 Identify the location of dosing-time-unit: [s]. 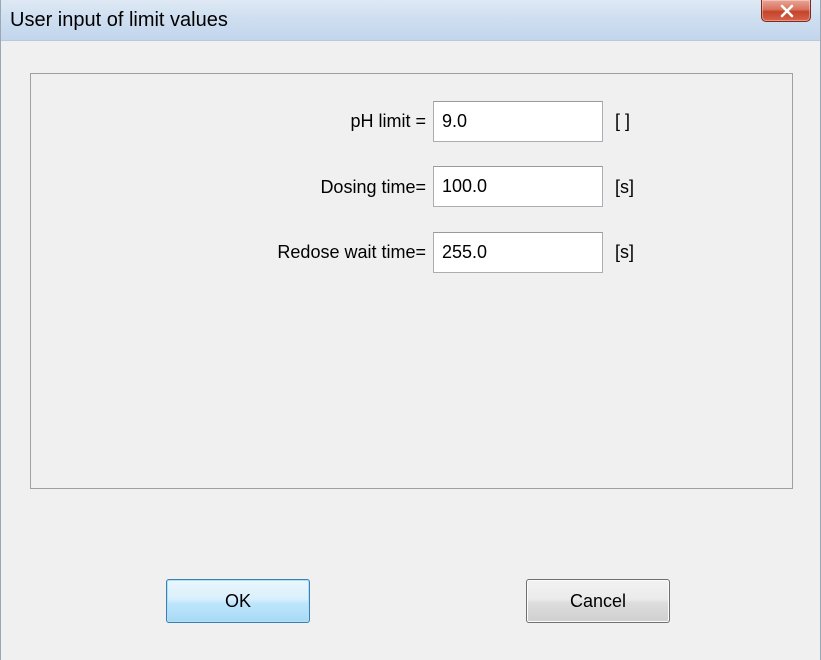
(625, 187).